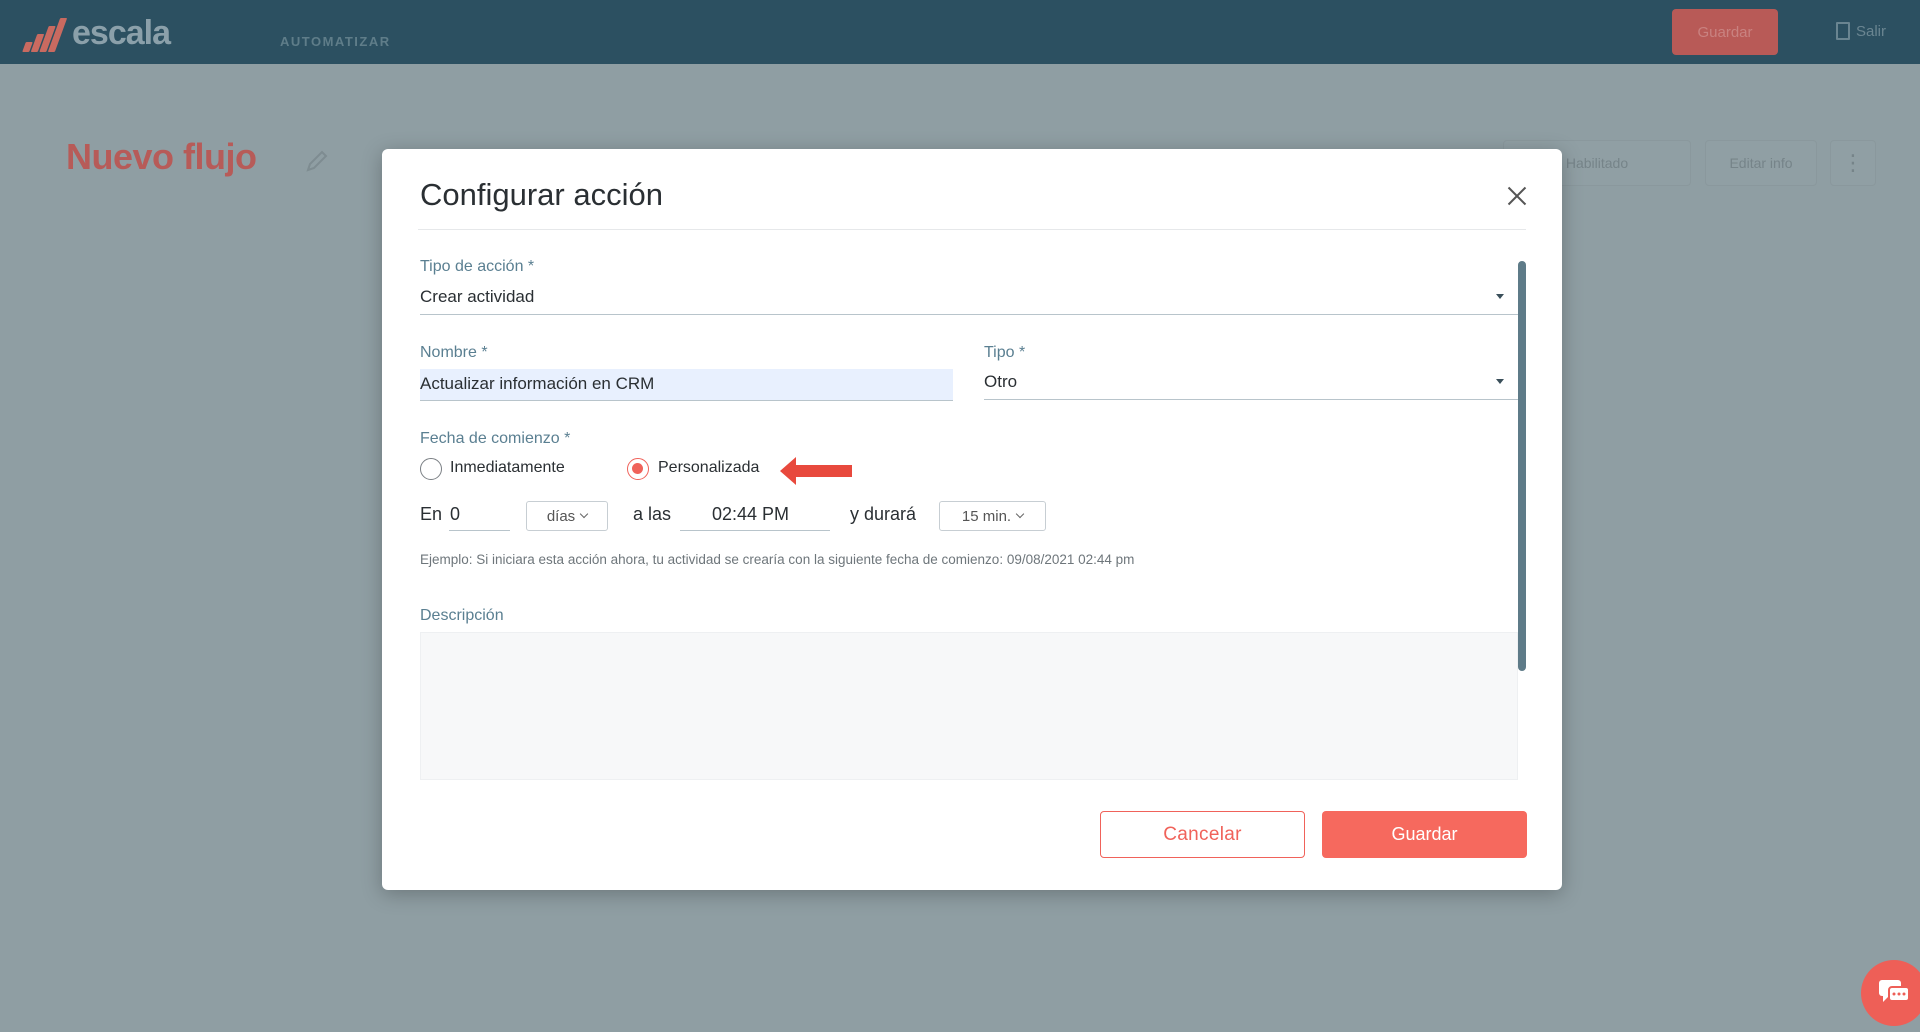 The height and width of the screenshot is (1032, 1920). What do you see at coordinates (969, 706) in the screenshot?
I see `description-textarea` at bounding box center [969, 706].